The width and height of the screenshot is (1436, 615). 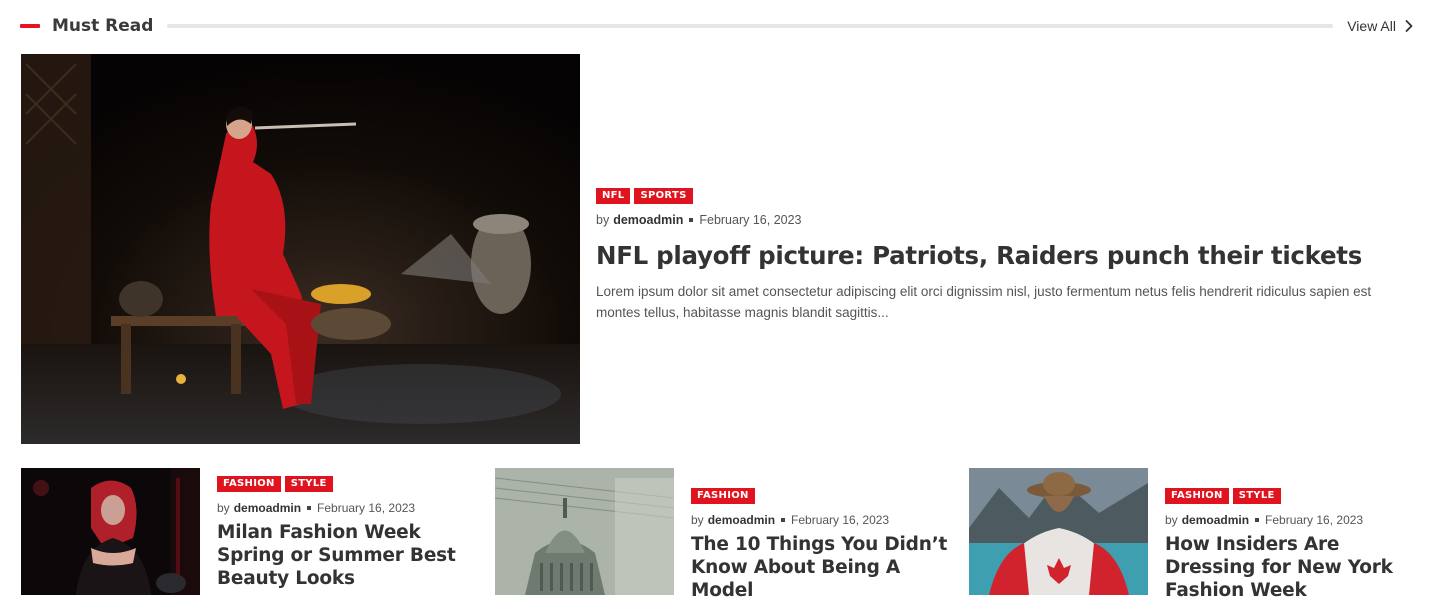 What do you see at coordinates (613, 196) in the screenshot?
I see `tag-nfl: NFL` at bounding box center [613, 196].